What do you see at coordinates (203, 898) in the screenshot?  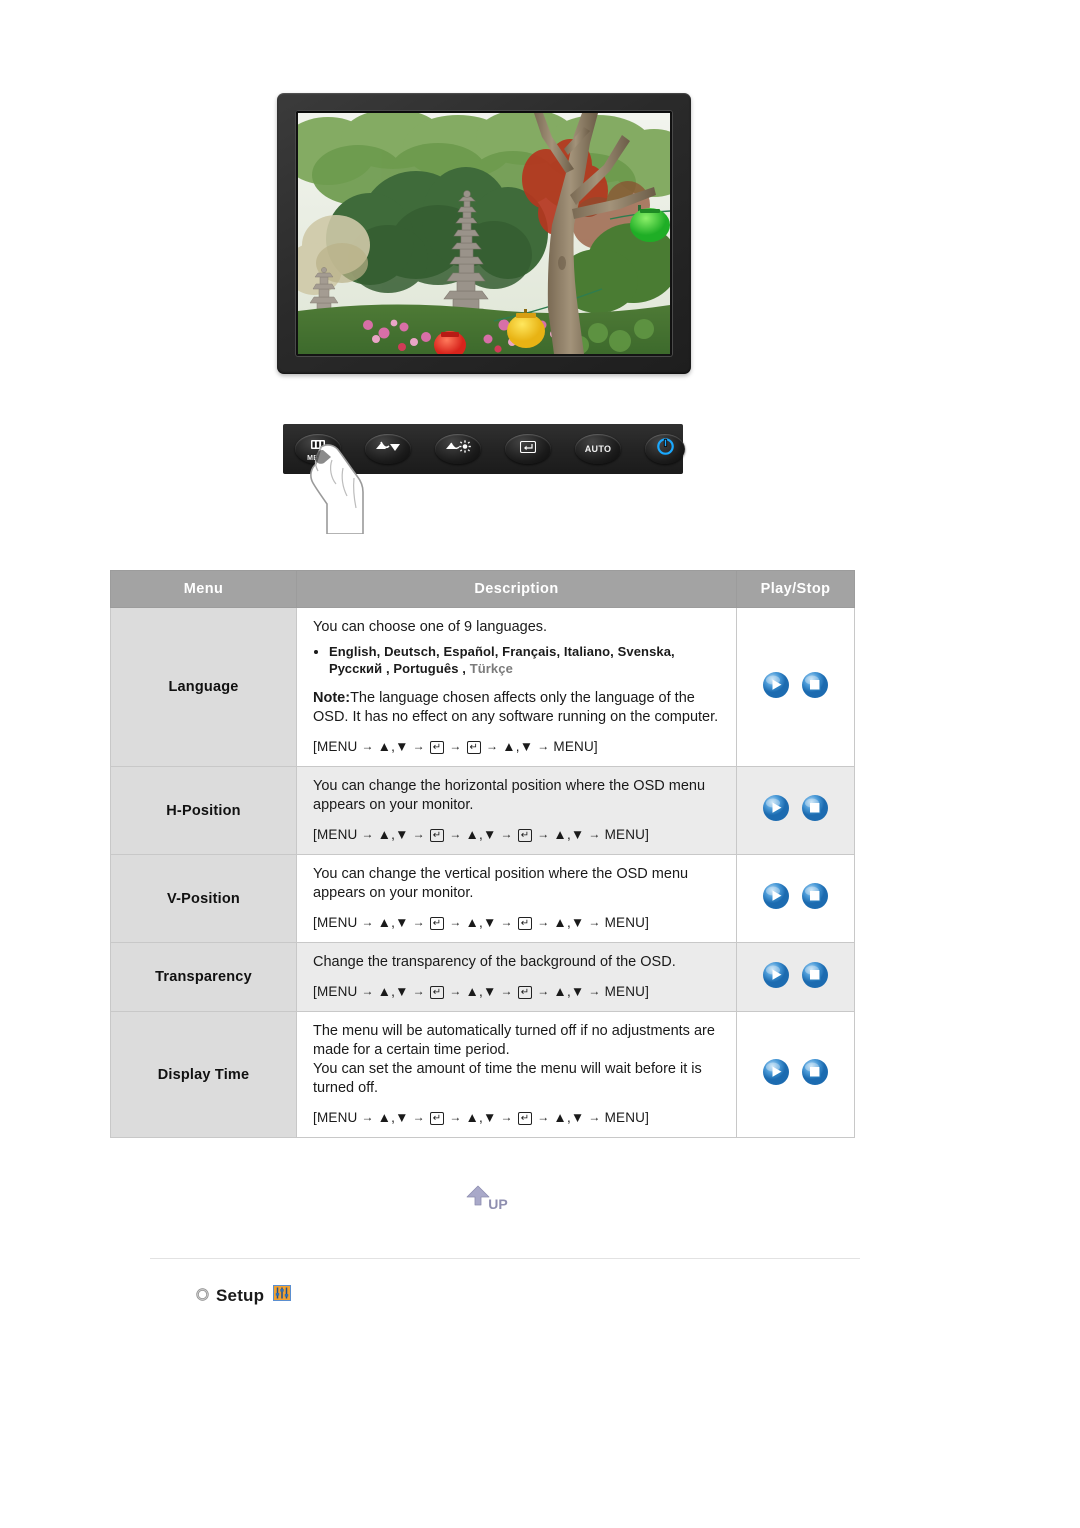 I see `menu-label-v-position: V-Position` at bounding box center [203, 898].